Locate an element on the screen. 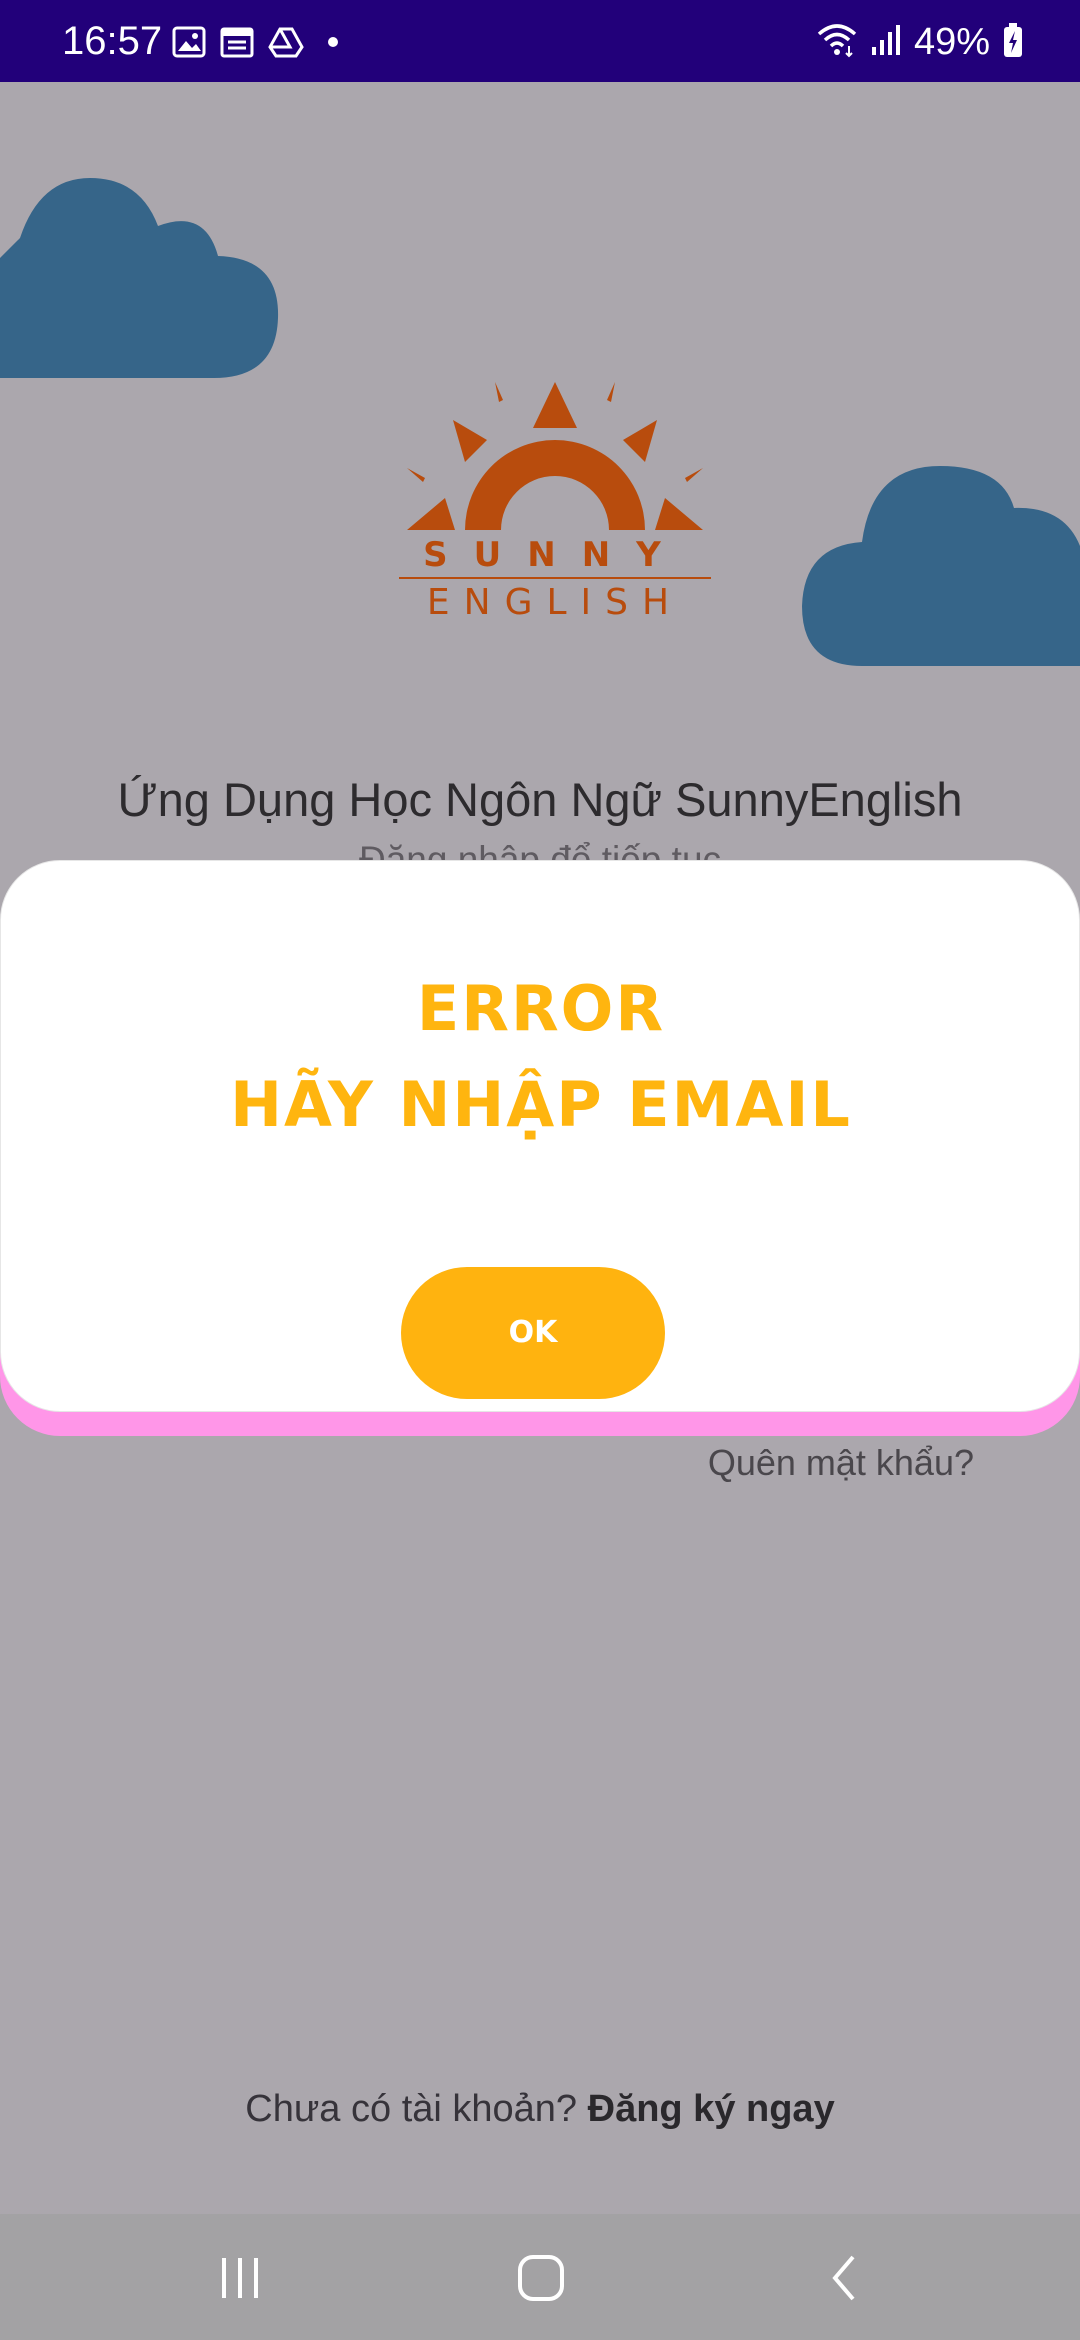 This screenshot has height=2340, width=1080. back-button is located at coordinates (845, 2278).